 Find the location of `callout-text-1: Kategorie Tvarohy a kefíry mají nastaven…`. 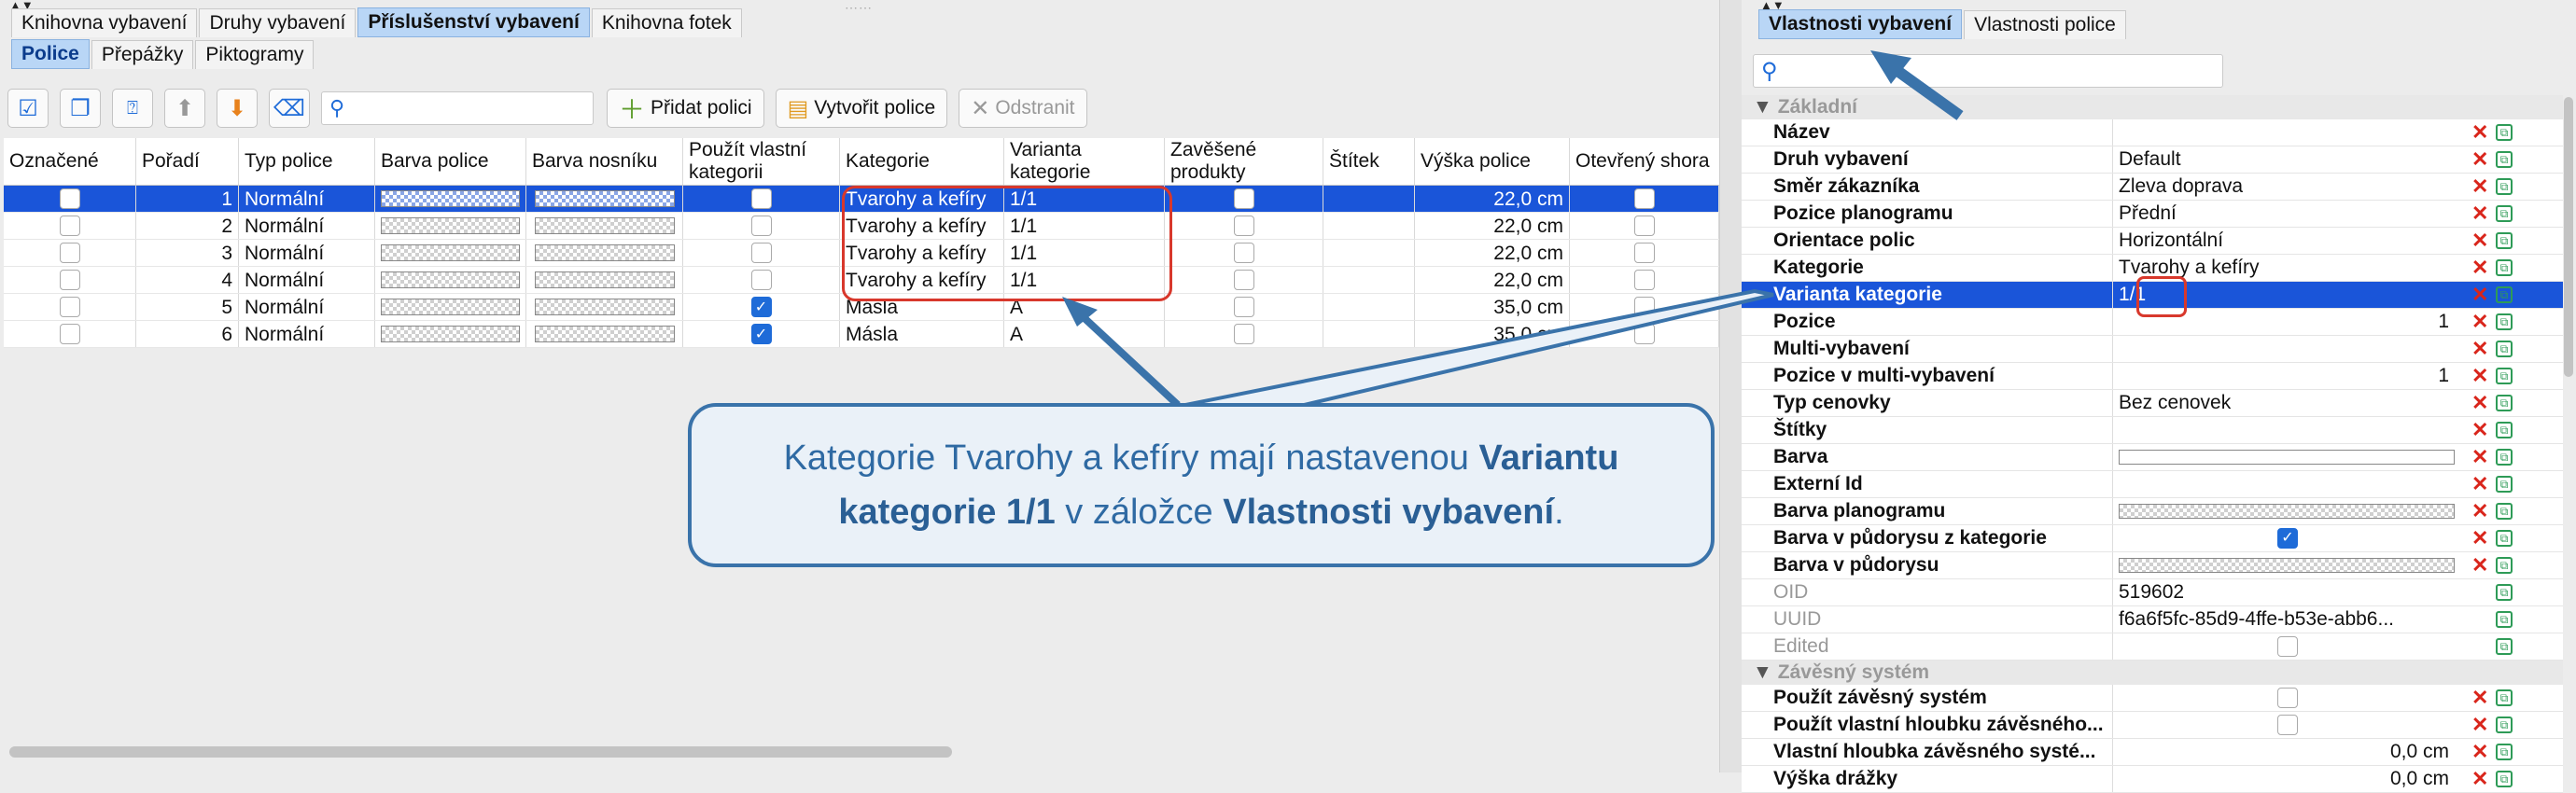

callout-text-1: Kategorie Tvarohy a kefíry mají nastaven… is located at coordinates (1131, 458).